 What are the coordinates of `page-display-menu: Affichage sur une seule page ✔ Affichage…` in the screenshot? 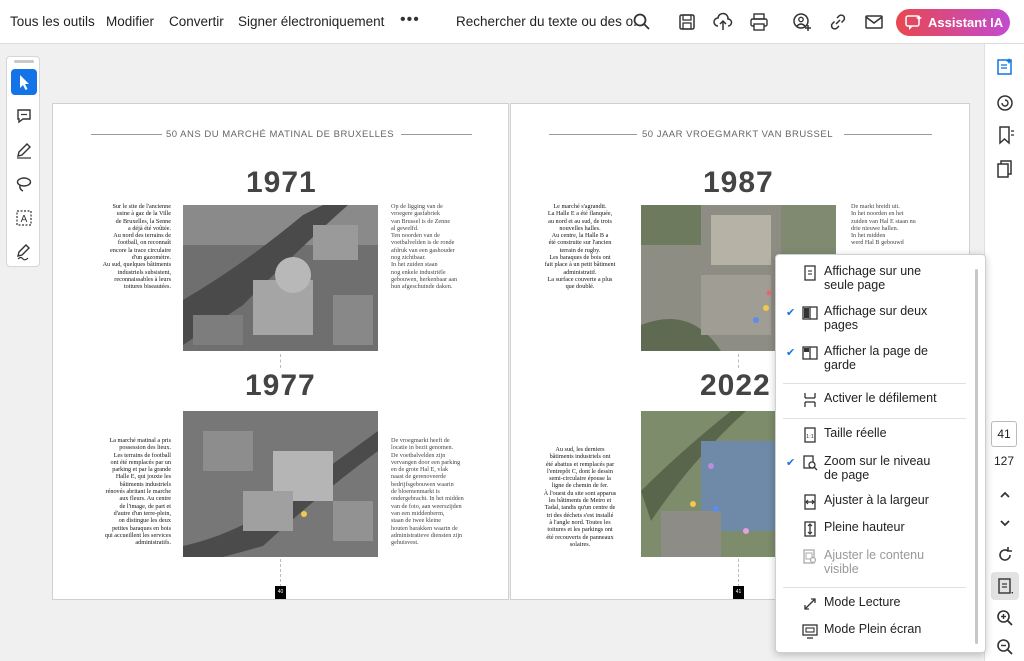 It's located at (880, 453).